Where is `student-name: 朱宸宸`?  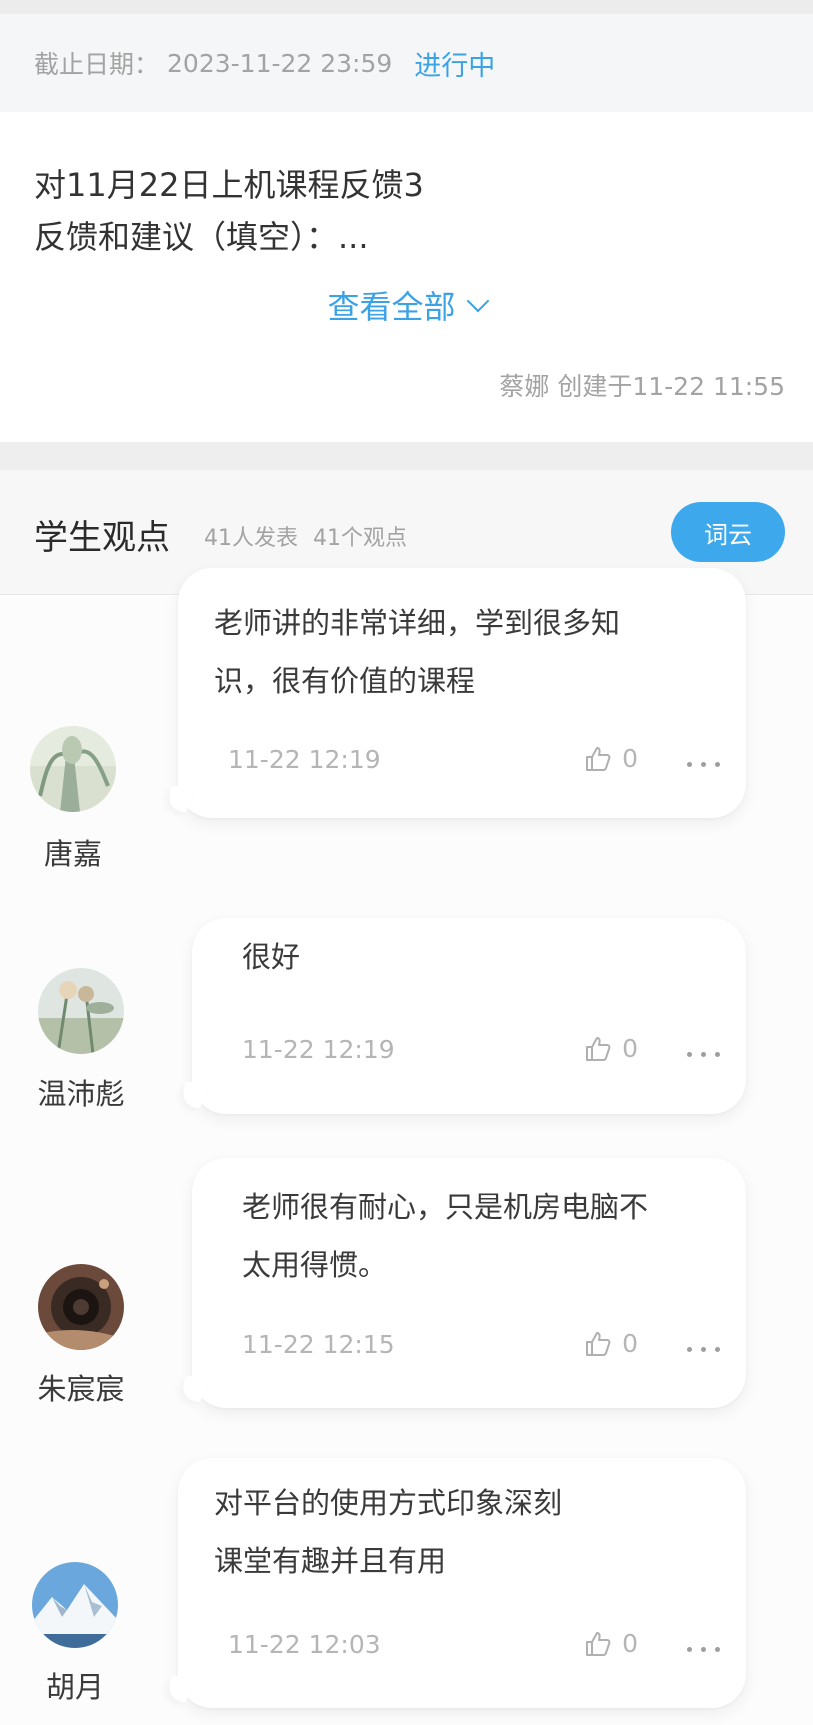
student-name: 朱宸宸 is located at coordinates (81, 1389).